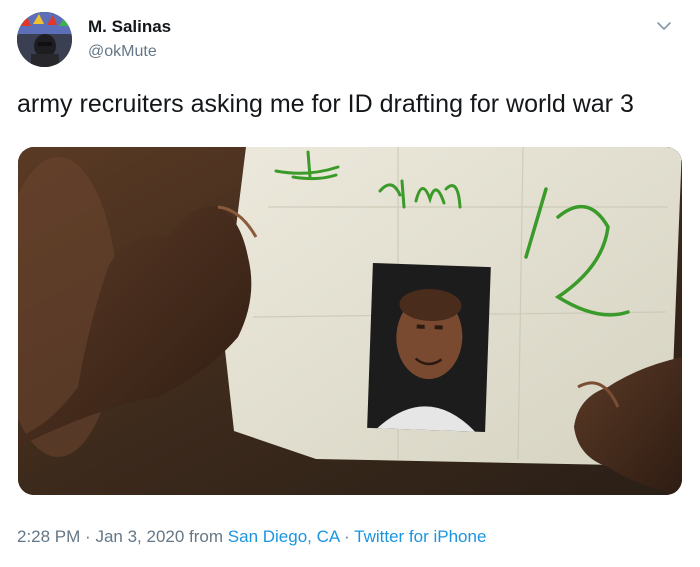 Image resolution: width=700 pixels, height=567 pixels. Describe the element at coordinates (206, 536) in the screenshot. I see `from-label: from` at that location.